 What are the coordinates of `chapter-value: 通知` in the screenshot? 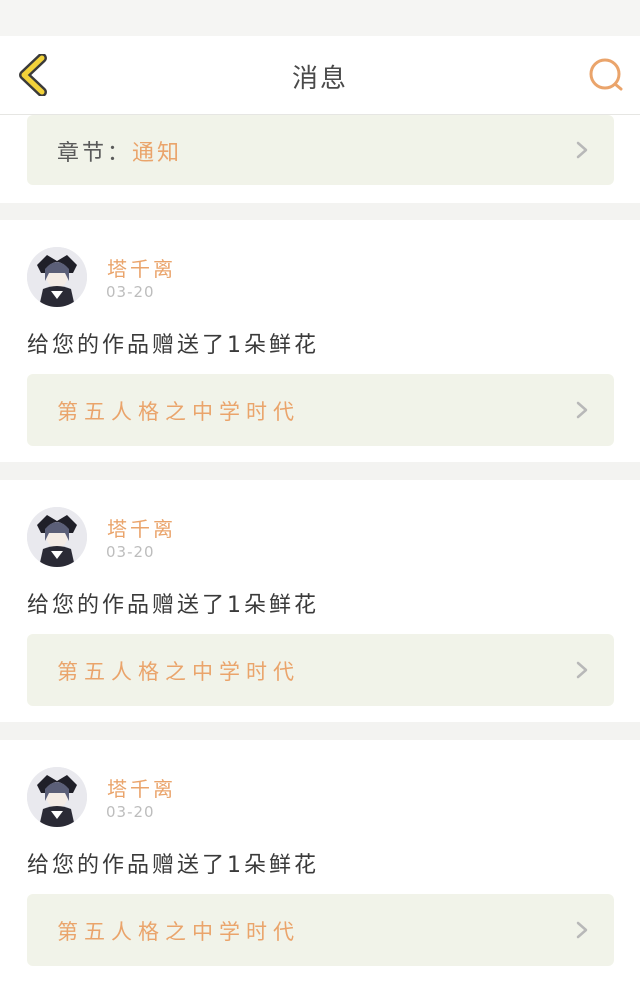 It's located at (157, 153).